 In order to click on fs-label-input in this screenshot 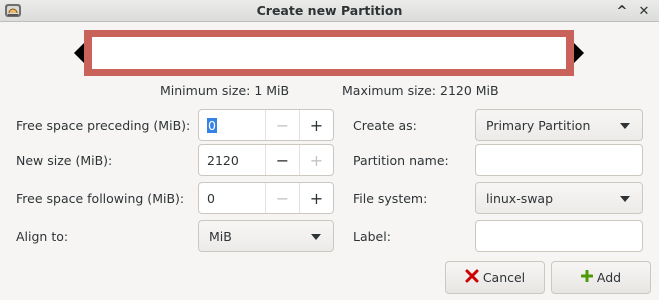, I will do `click(559, 236)`.